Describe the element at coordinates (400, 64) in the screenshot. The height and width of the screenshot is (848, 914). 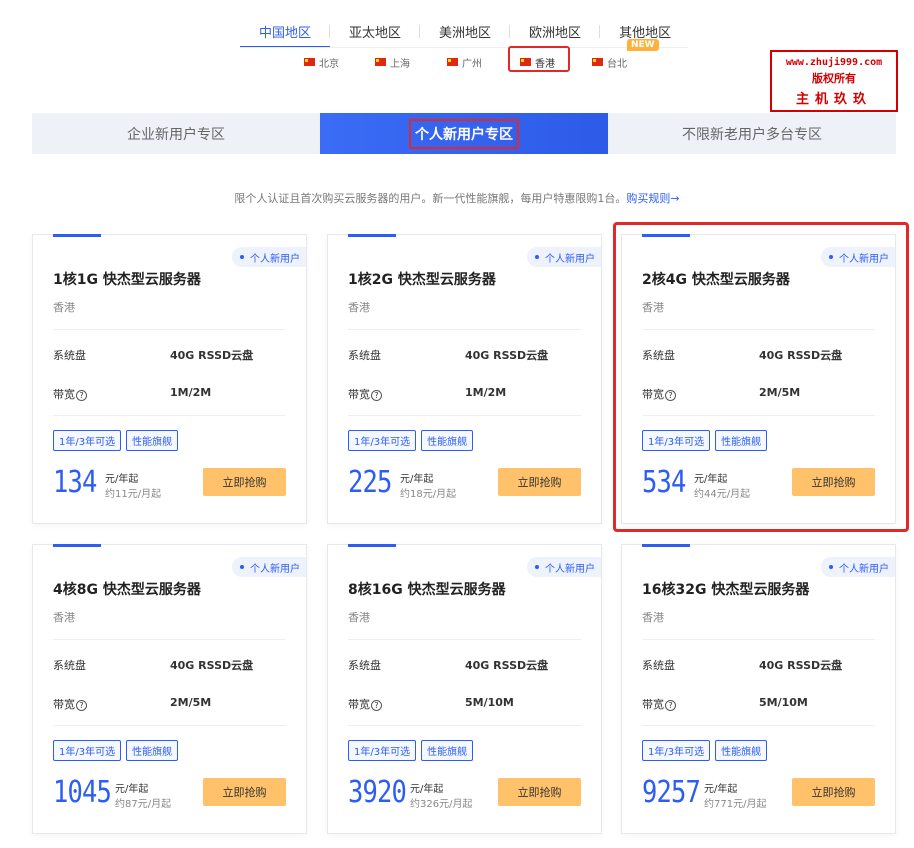
I see `city-label: 上海` at that location.